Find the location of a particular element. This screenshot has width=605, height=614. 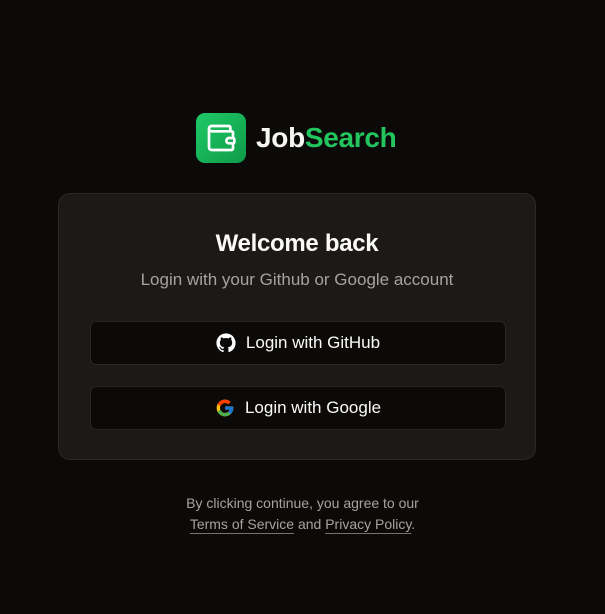

login-github-label: Login with GitHub is located at coordinates (313, 342).